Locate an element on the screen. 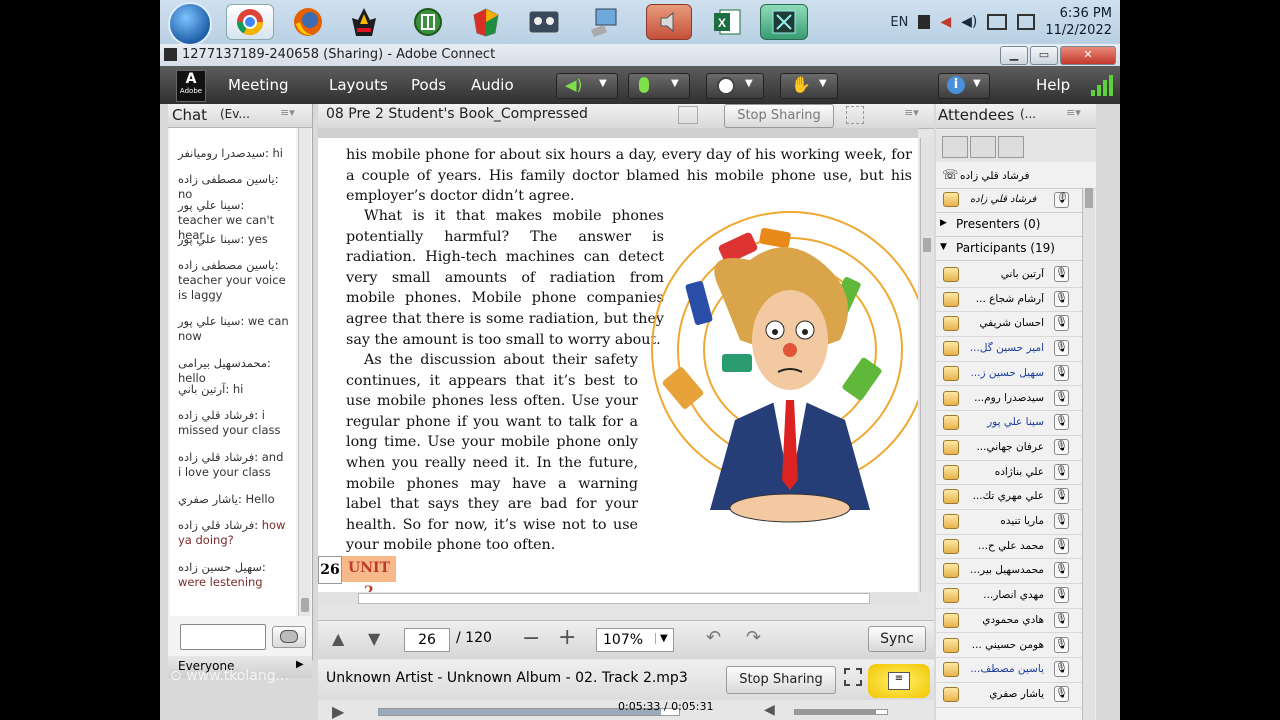  tray-speaker-muted-icon: ◀ is located at coordinates (945, 22).